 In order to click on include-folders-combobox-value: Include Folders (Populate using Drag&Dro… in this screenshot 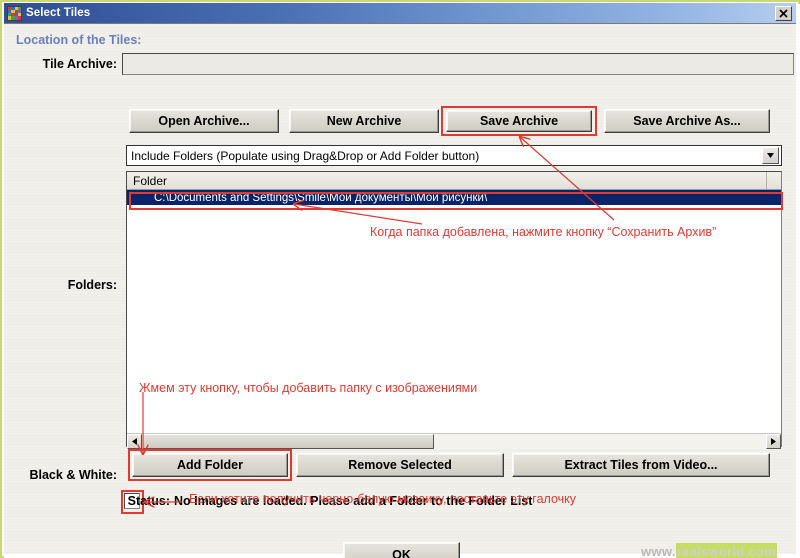, I will do `click(305, 155)`.